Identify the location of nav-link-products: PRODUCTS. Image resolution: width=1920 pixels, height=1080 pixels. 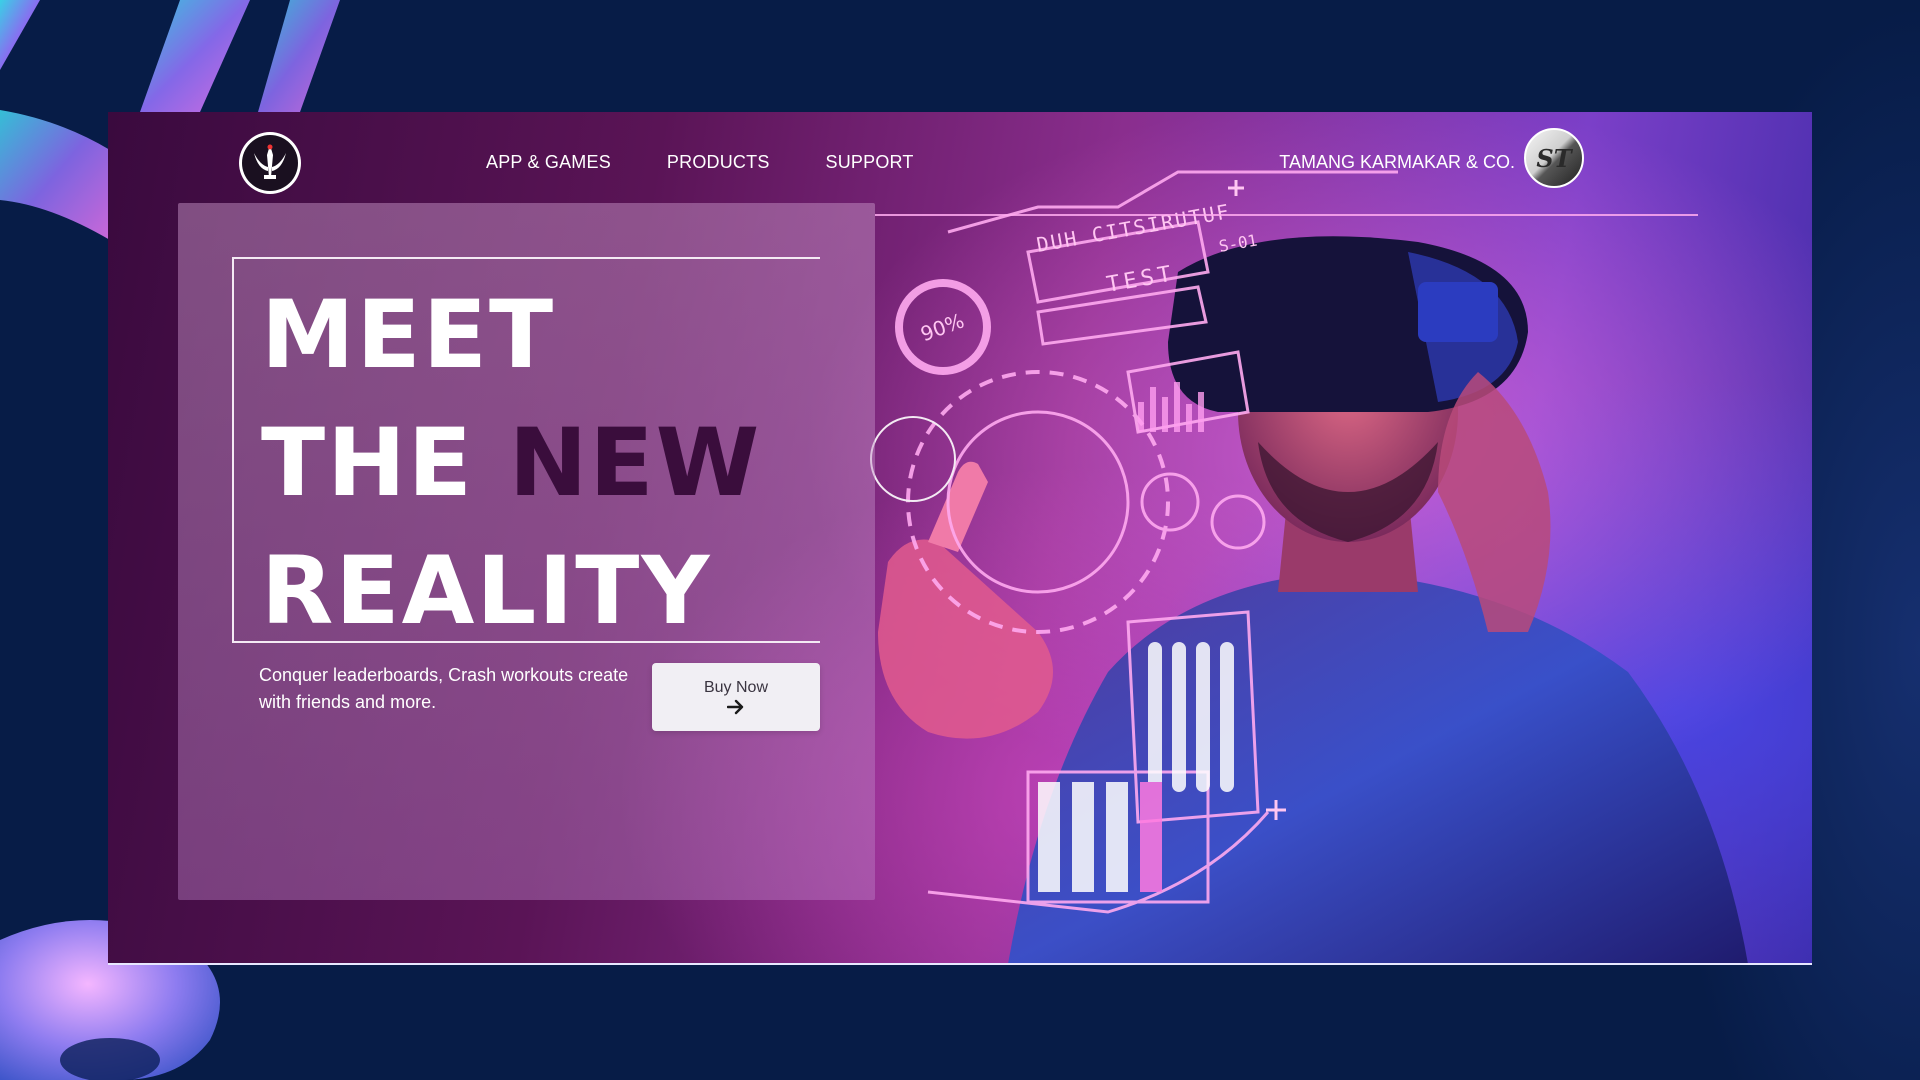
(718, 162).